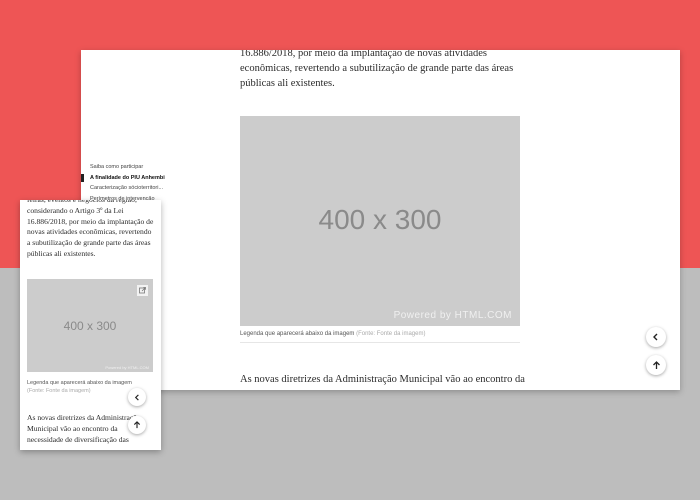 This screenshot has width=700, height=500. What do you see at coordinates (79, 383) in the screenshot?
I see `mobile-caption-text: Legenda que aparecerá abaixo da imagem` at bounding box center [79, 383].